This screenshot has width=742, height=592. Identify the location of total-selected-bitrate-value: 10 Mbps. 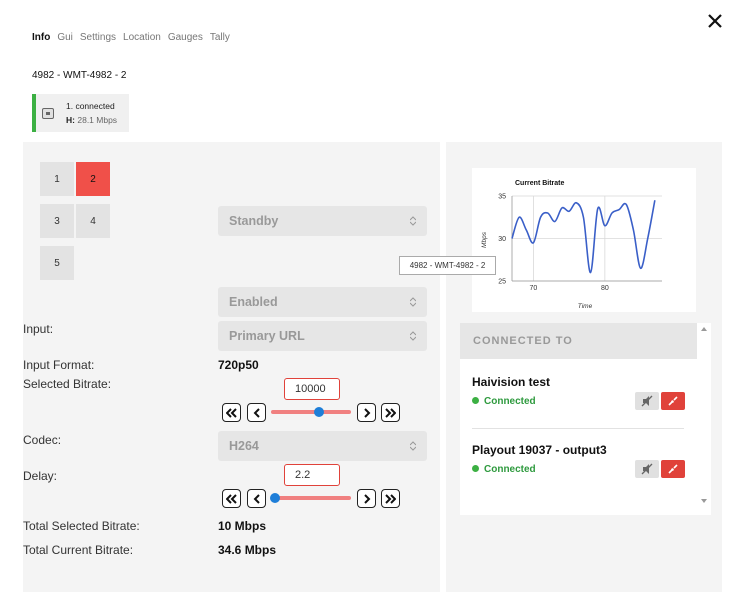
(242, 526).